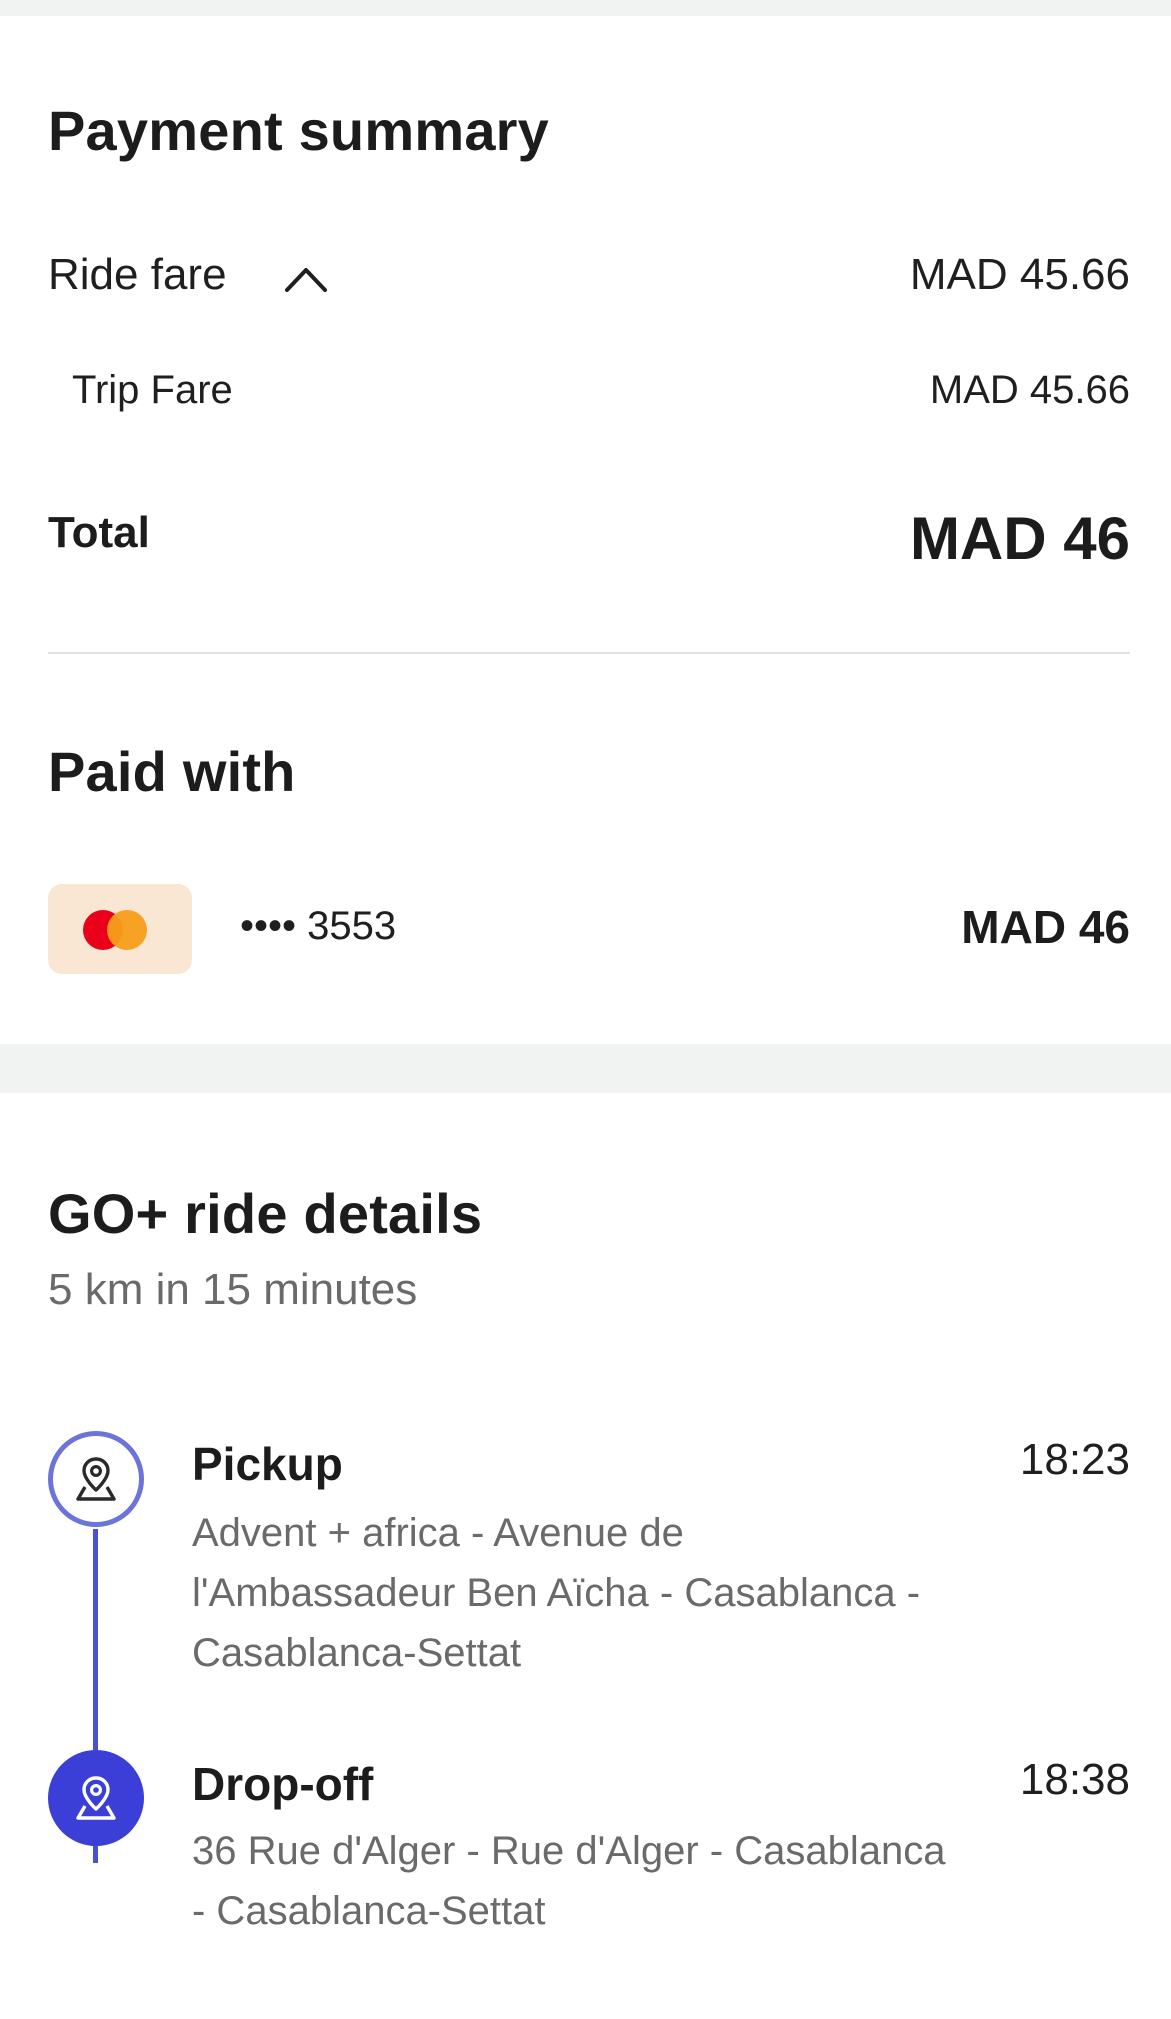 This screenshot has height=2019, width=1171. I want to click on pickup-time: 18:23, so click(1074, 1459).